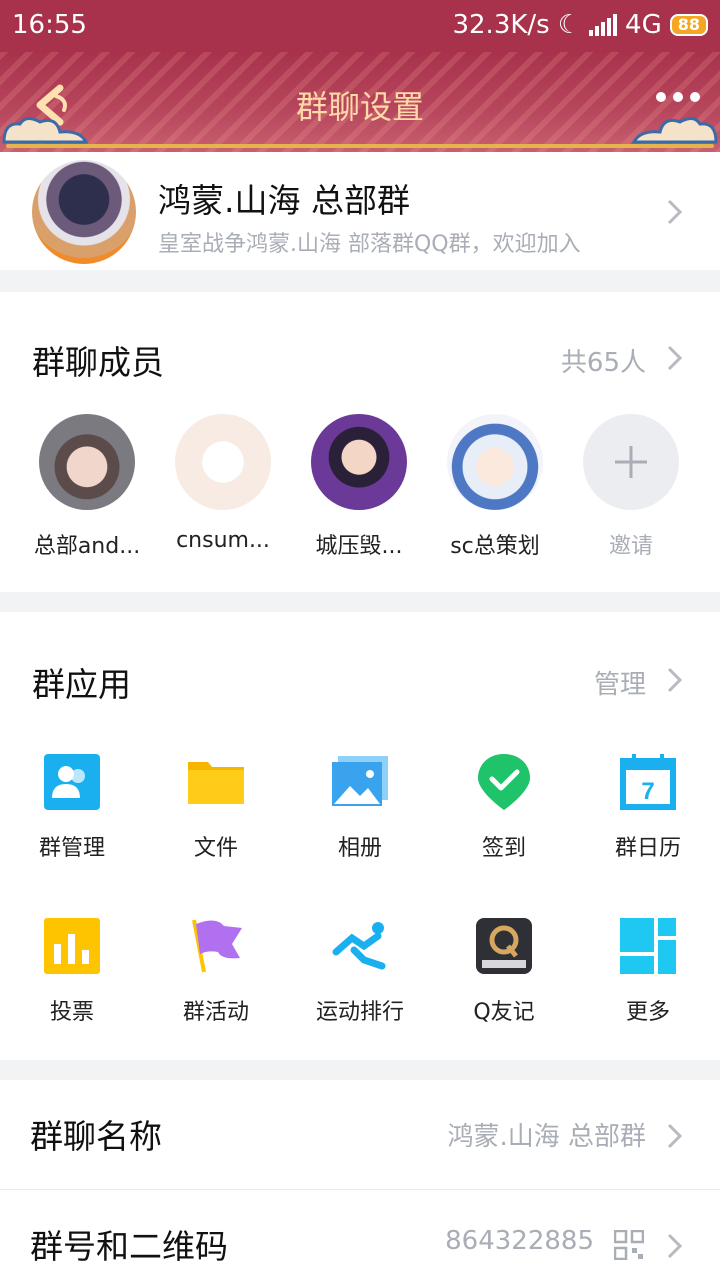  I want to click on app-more: 更多, so click(648, 971).